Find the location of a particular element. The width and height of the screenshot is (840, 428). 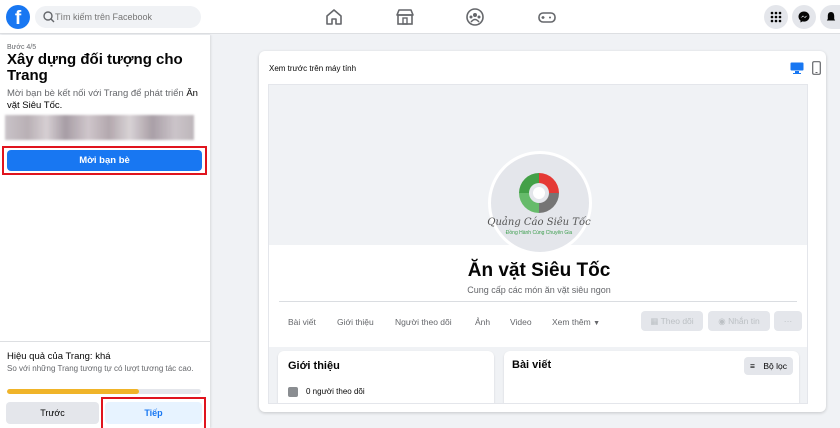

facebook-logo: f is located at coordinates (18, 17).